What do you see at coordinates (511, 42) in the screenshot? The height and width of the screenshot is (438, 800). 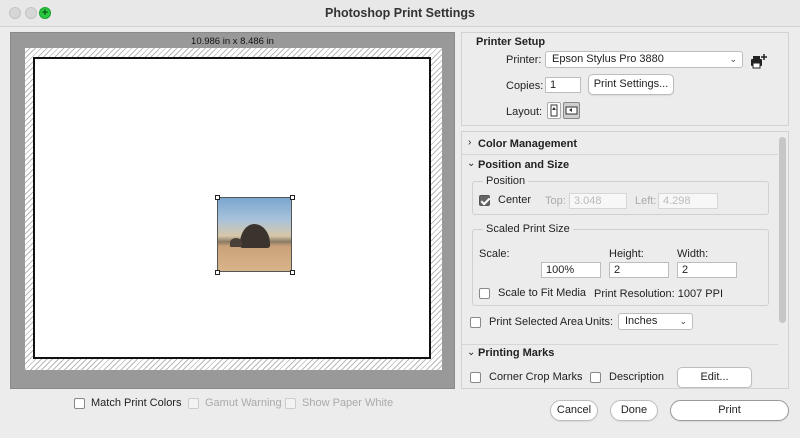 I see `printer-setup-title: Printer Setup` at bounding box center [511, 42].